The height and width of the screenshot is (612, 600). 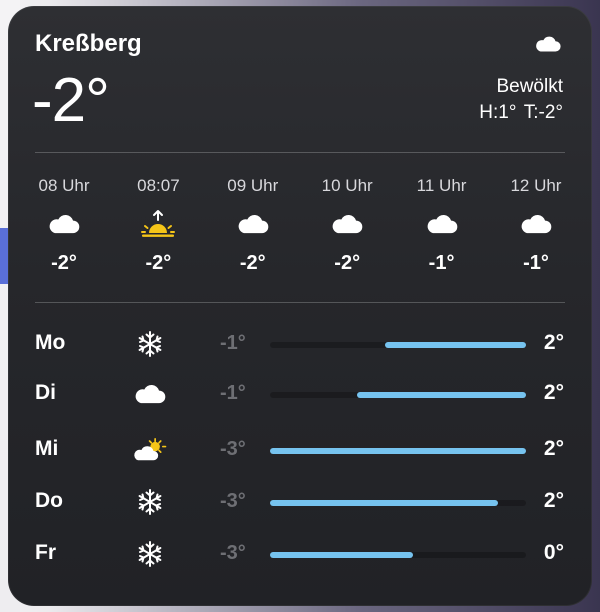 I want to click on daily-row: Mo -1° 2°, so click(x=300, y=345).